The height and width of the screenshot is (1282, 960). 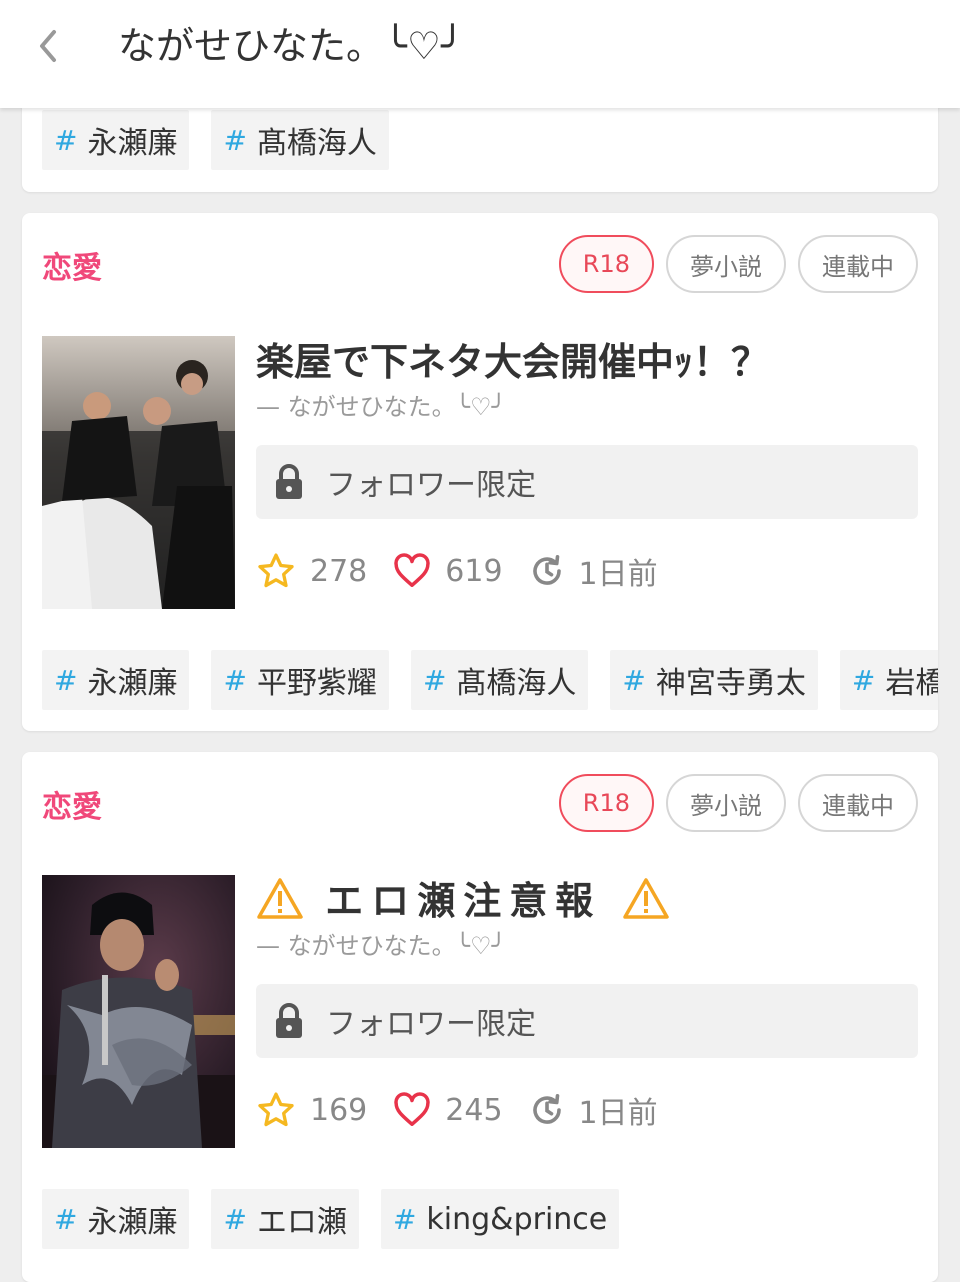 What do you see at coordinates (463, 901) in the screenshot?
I see `work-title: エロ瀬注意報` at bounding box center [463, 901].